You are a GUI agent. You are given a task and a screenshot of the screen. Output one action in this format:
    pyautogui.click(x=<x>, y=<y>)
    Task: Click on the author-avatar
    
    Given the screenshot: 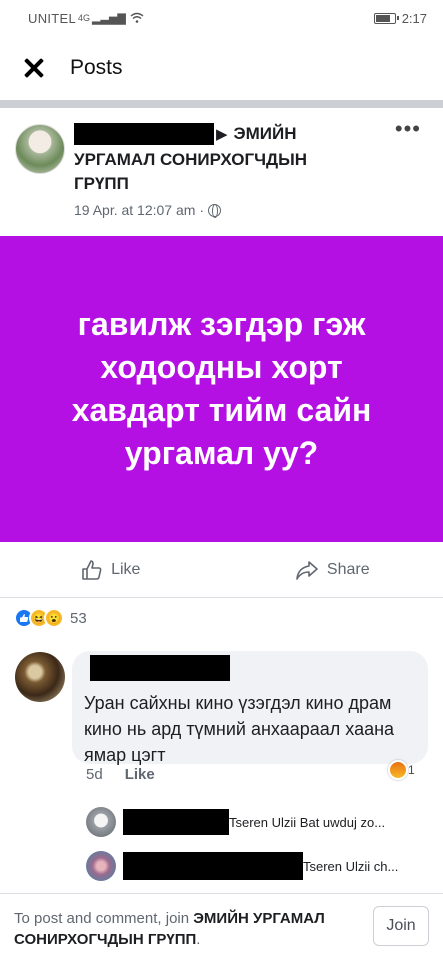 What is the action you would take?
    pyautogui.click(x=40, y=149)
    